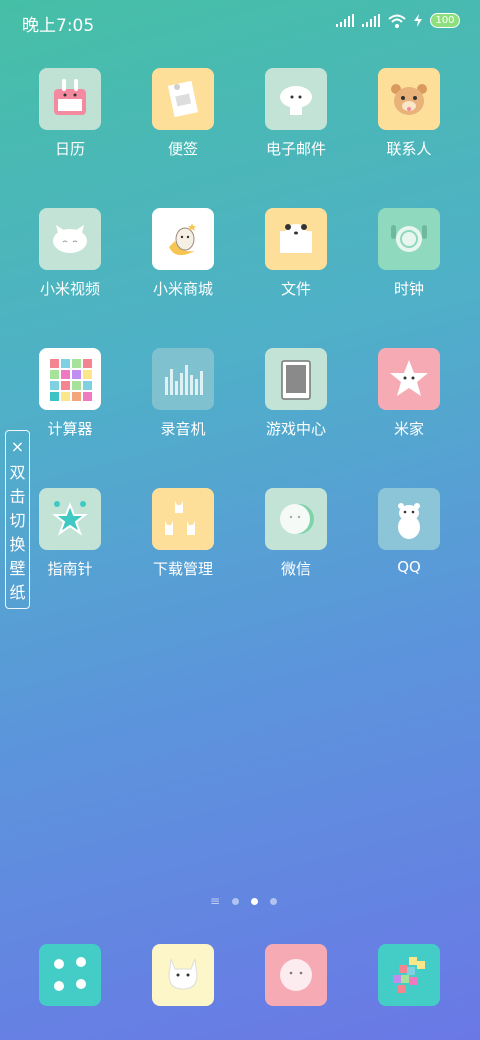 Image resolution: width=480 pixels, height=1040 pixels. I want to click on app-label: 日历, so click(69, 149).